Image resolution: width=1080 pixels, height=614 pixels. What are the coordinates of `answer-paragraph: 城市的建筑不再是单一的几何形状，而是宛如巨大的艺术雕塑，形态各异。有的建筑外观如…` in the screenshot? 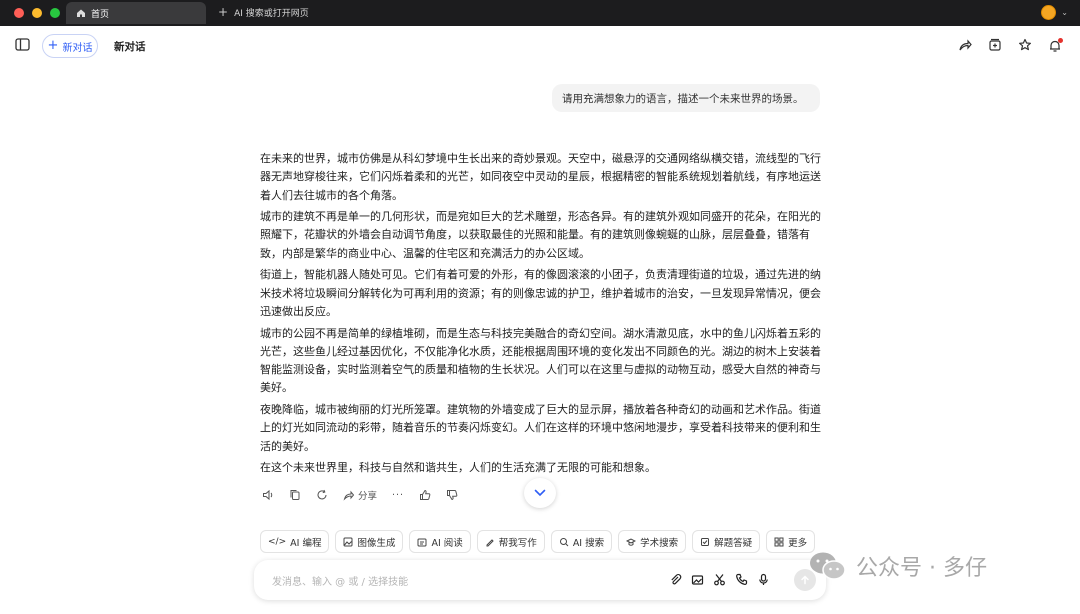 It's located at (540, 235).